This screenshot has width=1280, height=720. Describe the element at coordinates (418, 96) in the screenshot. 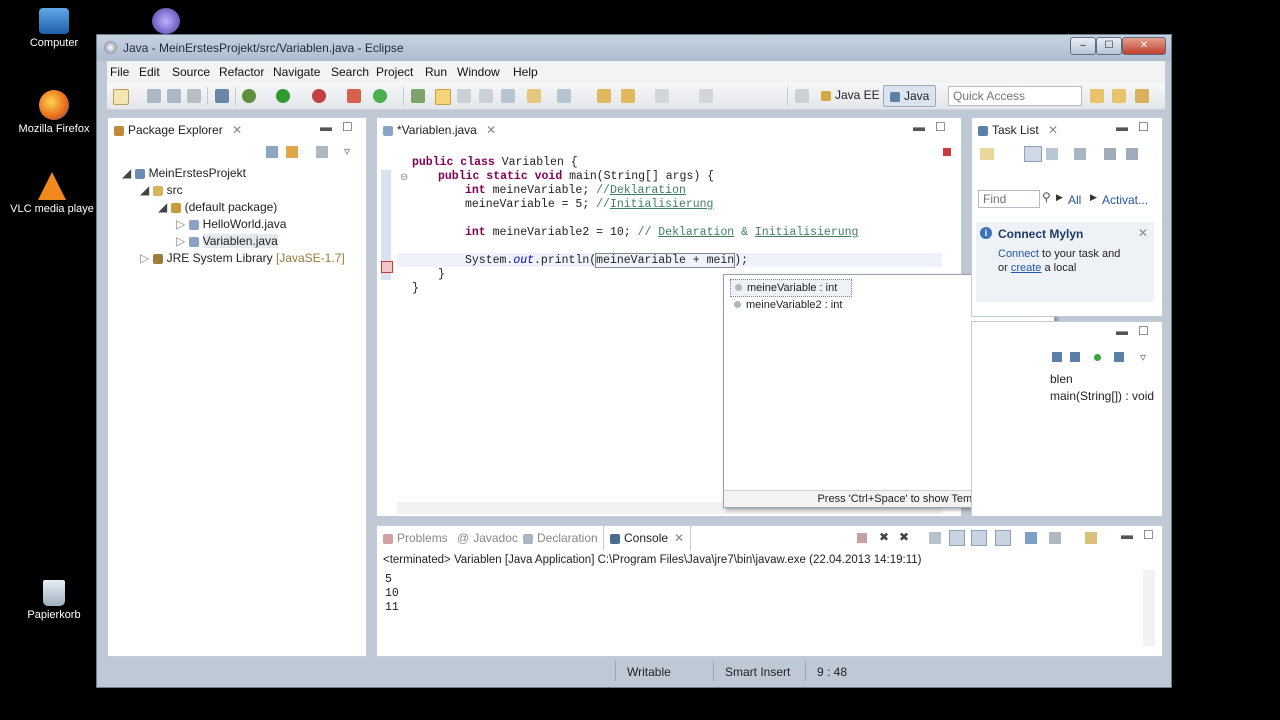

I see `open-type-icon` at that location.